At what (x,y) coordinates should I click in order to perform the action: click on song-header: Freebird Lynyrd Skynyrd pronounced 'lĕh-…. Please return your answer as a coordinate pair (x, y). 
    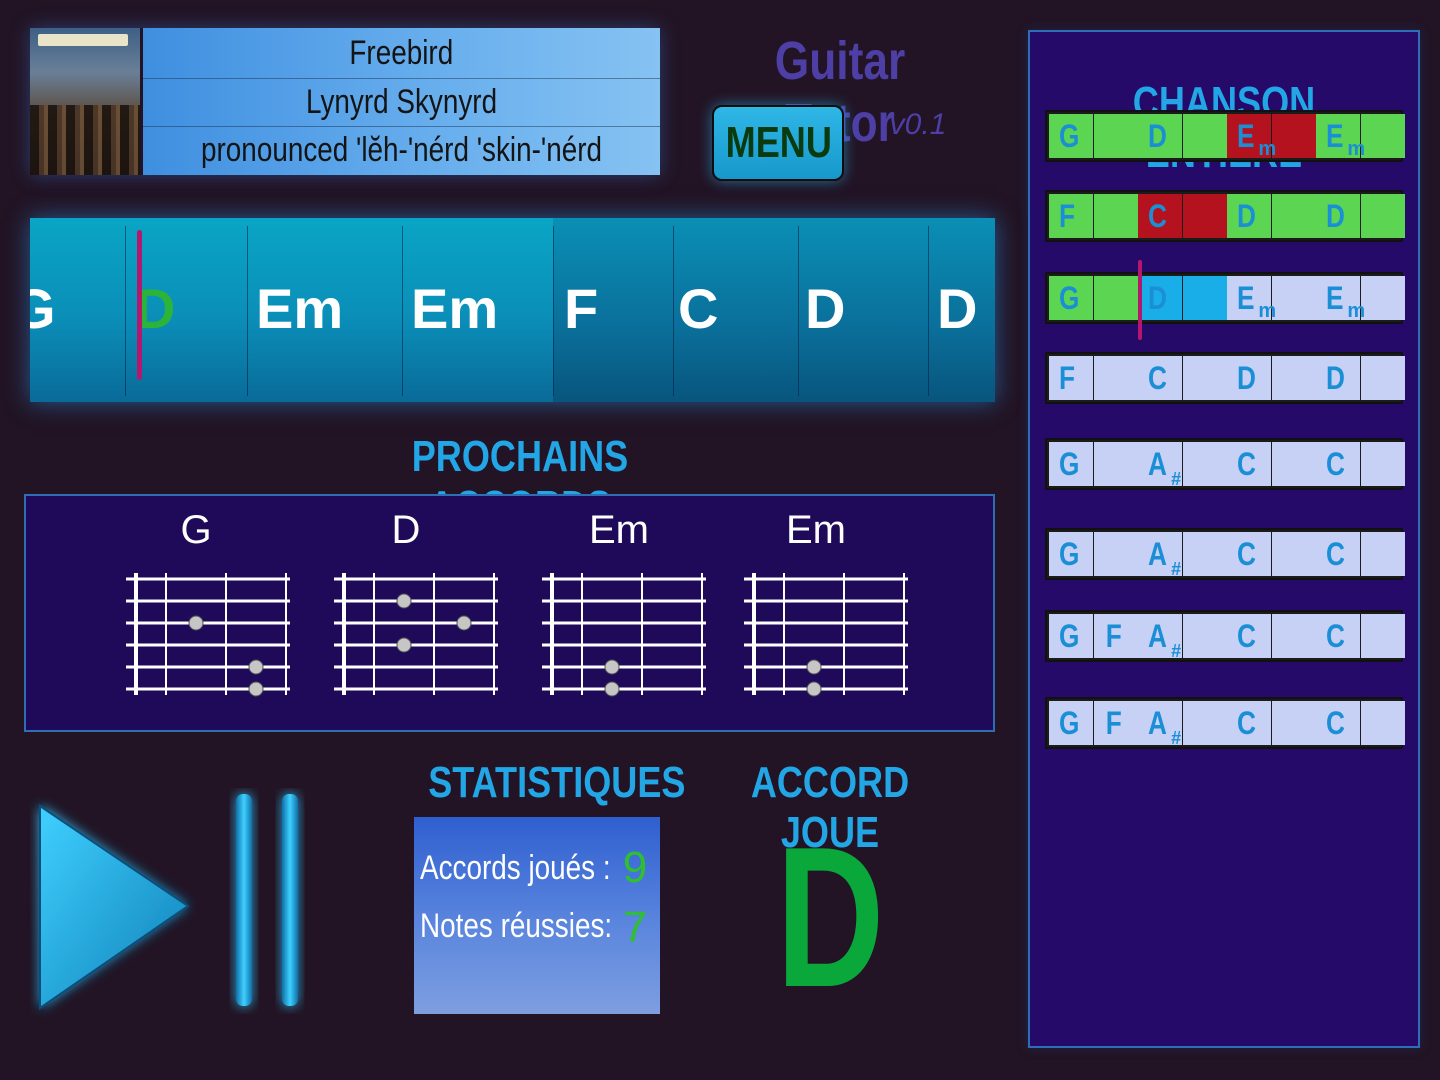
    Looking at the image, I should click on (345, 101).